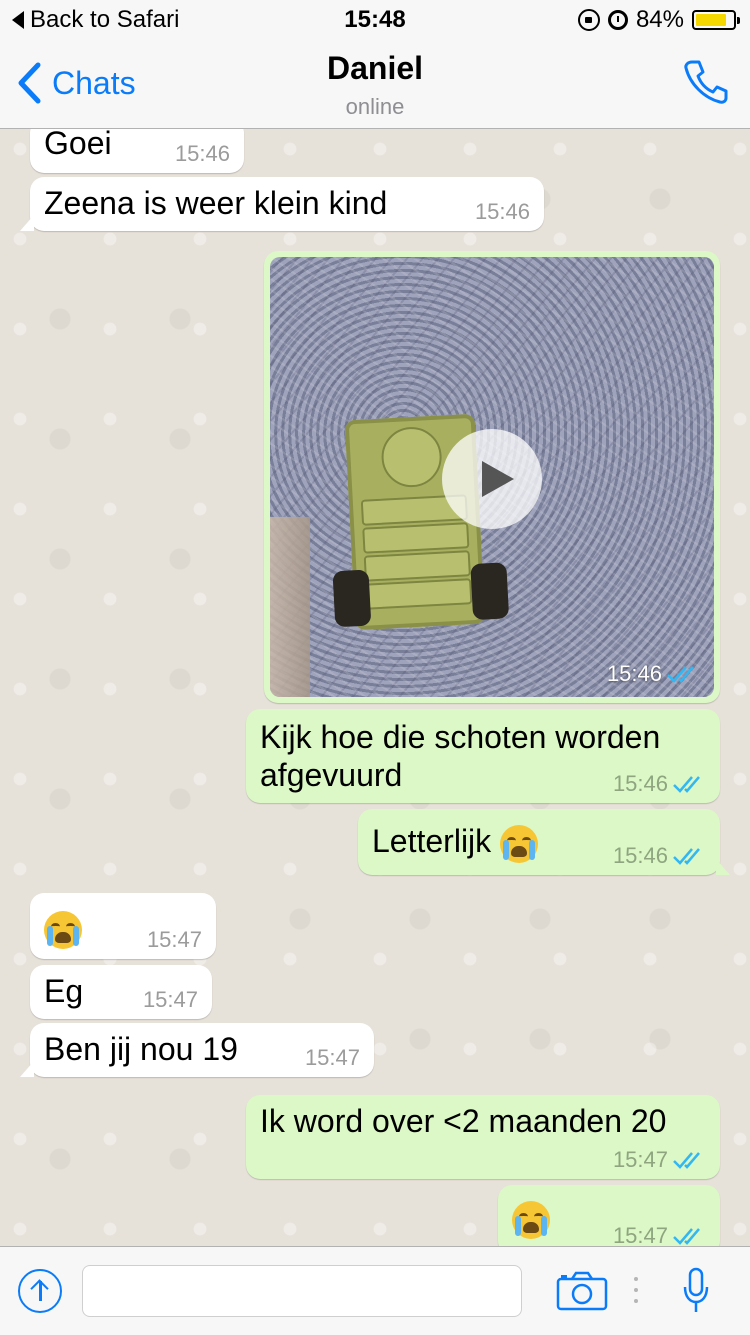  Describe the element at coordinates (331, 775) in the screenshot. I see `message-text-line2: afgevuurd` at that location.